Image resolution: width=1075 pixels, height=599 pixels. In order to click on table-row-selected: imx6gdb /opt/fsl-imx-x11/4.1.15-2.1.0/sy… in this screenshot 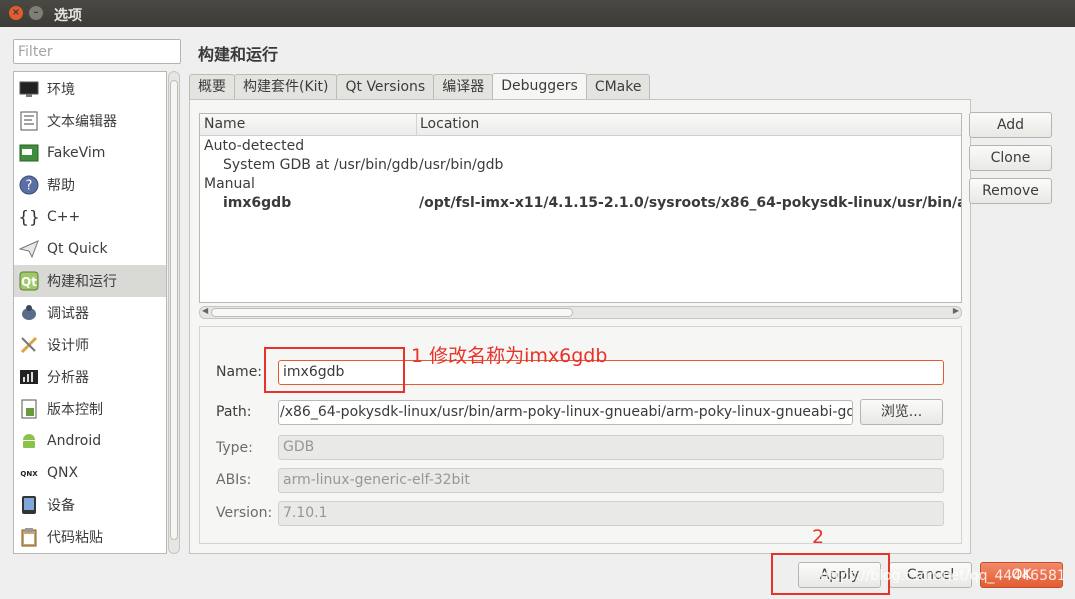, I will do `click(580, 204)`.